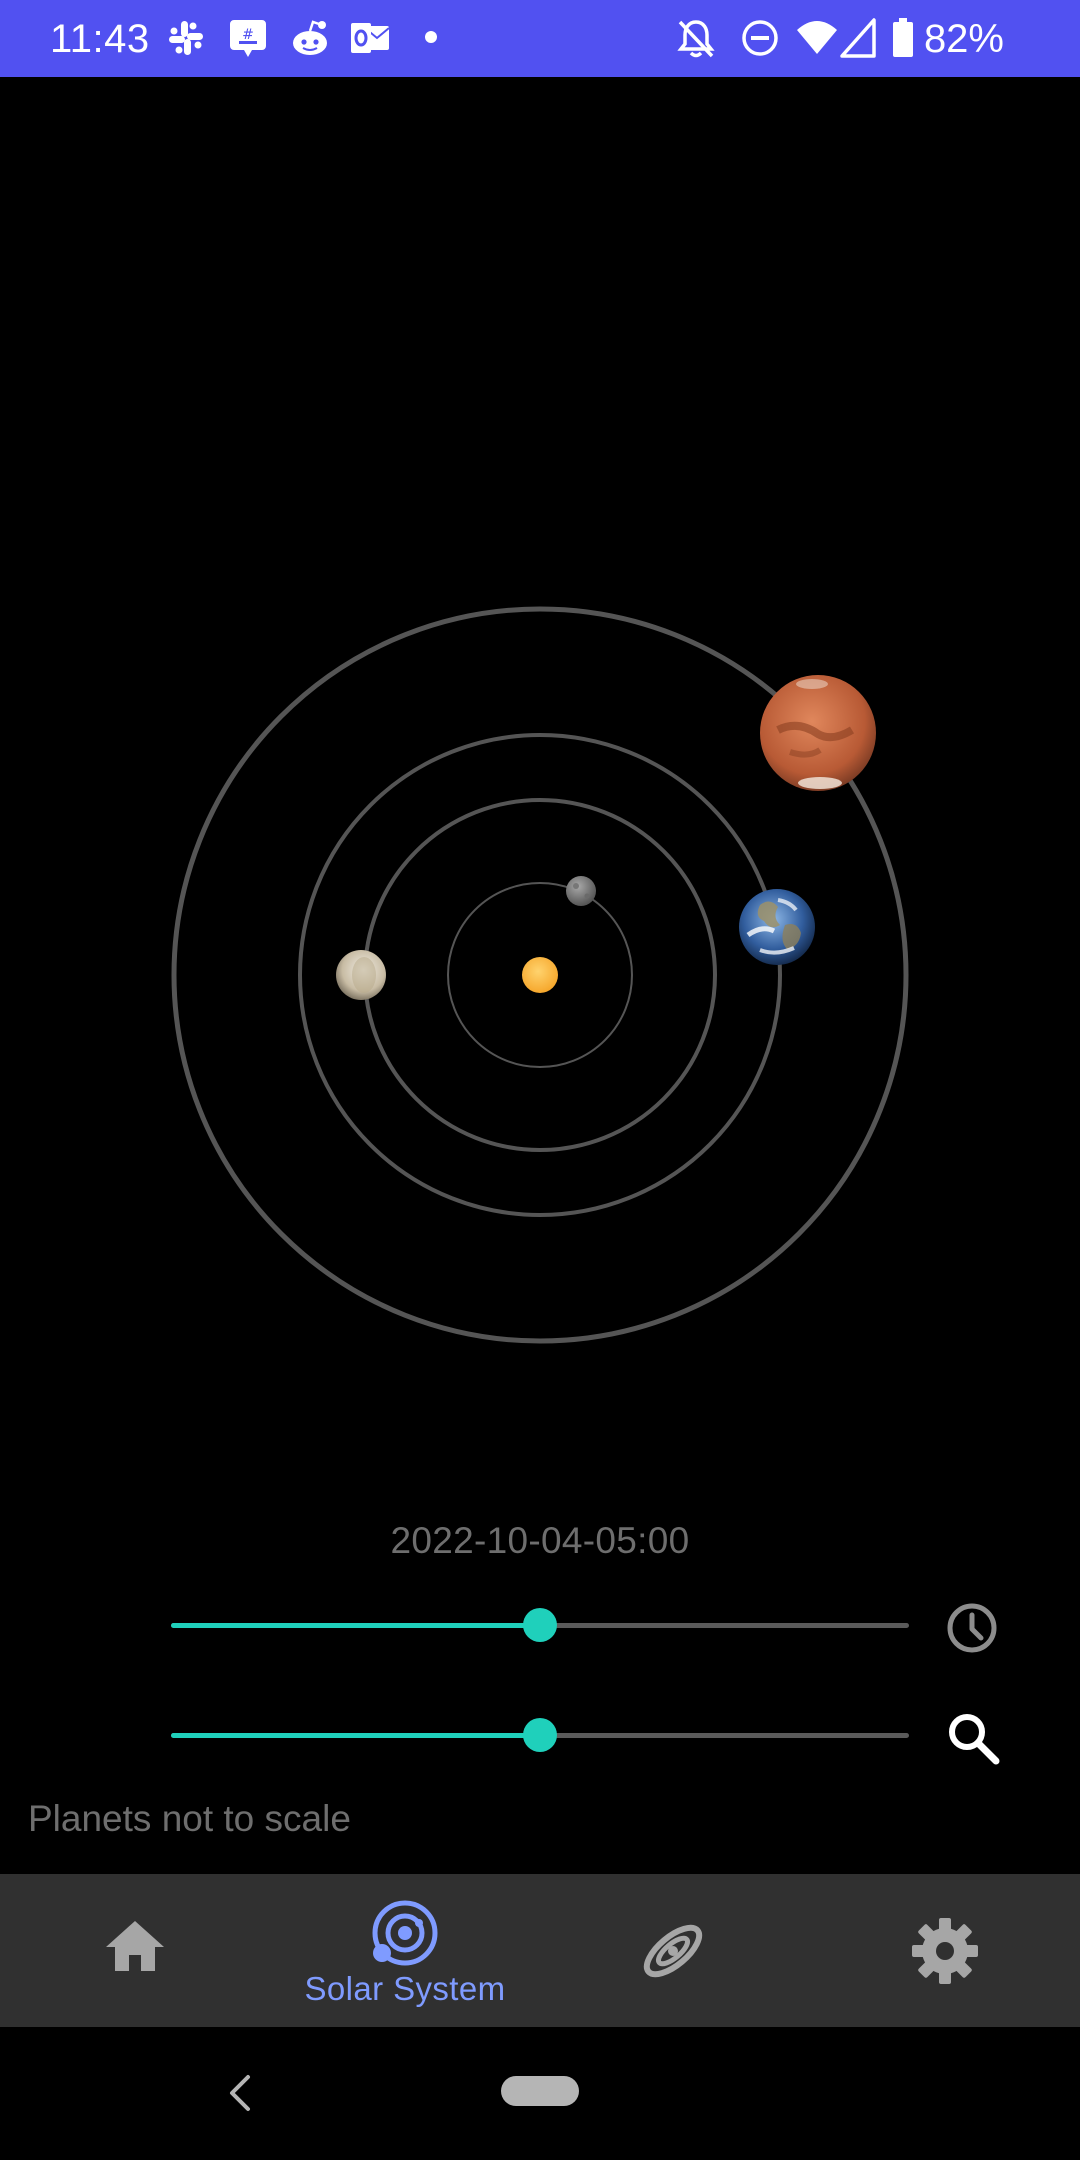 The image size is (1080, 2160). Describe the element at coordinates (361, 975) in the screenshot. I see `venus` at that location.